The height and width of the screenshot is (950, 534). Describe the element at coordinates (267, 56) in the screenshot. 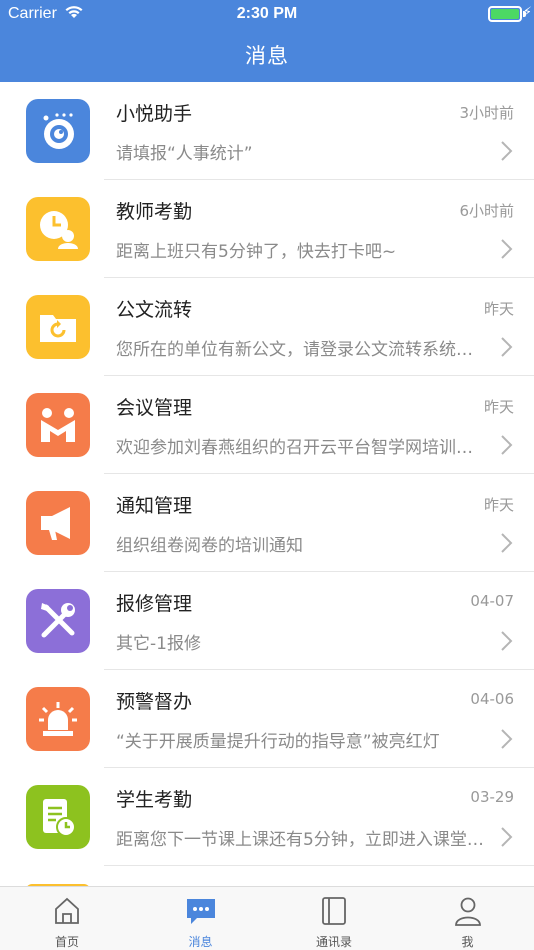

I see `page-title: 消息` at that location.